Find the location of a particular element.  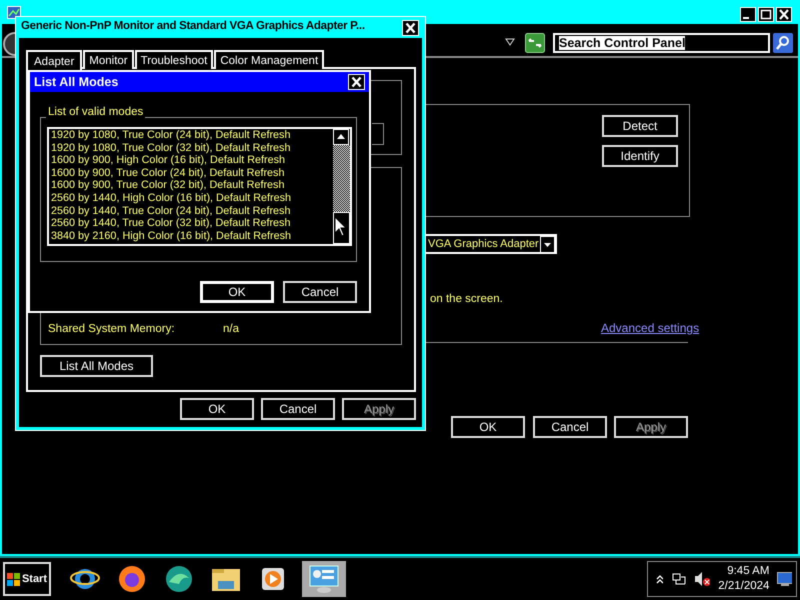

list-item: 2560 by 1440, High Color (16 bit), Default Refresh is located at coordinates (192, 198).